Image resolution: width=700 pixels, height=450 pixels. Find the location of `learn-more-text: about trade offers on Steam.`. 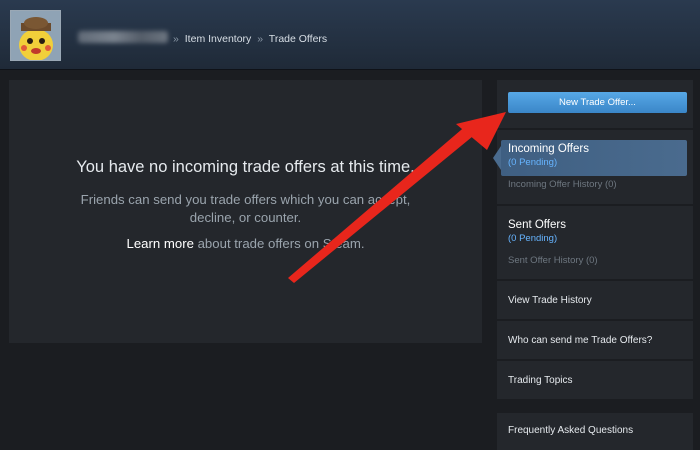

learn-more-text: about trade offers on Steam. is located at coordinates (279, 243).